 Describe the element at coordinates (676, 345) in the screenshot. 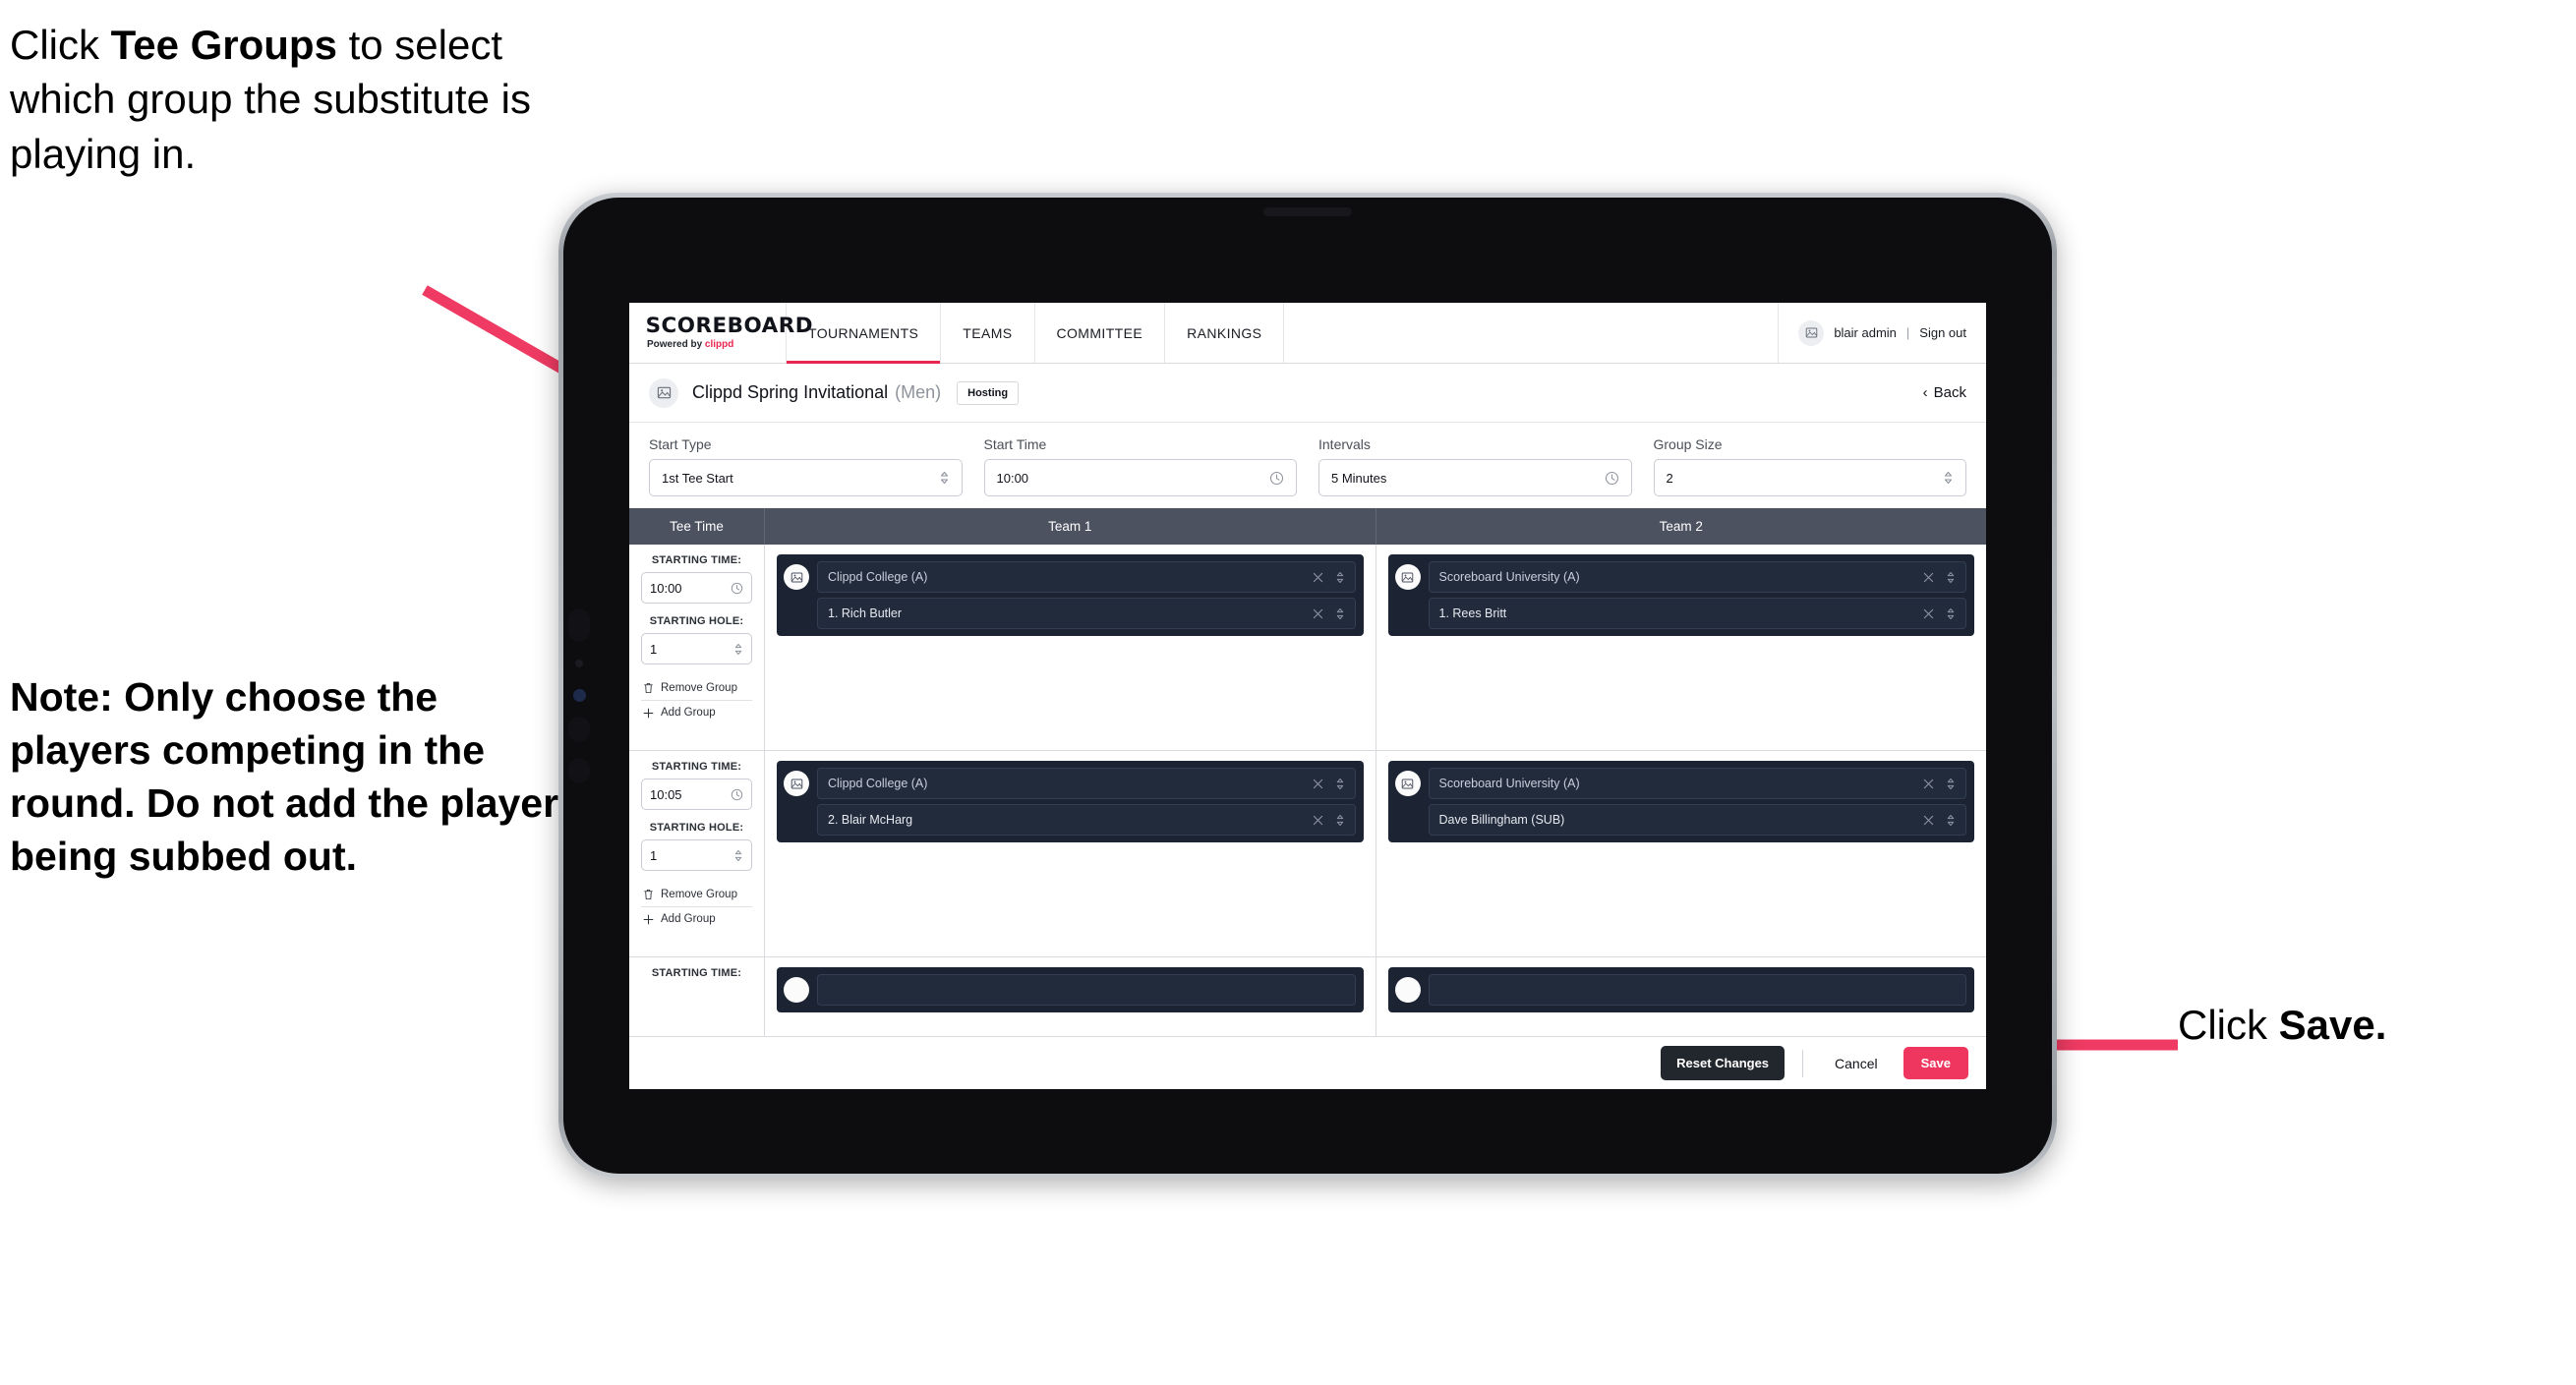

I see `brand-tagline-prefix: Powered by` at that location.